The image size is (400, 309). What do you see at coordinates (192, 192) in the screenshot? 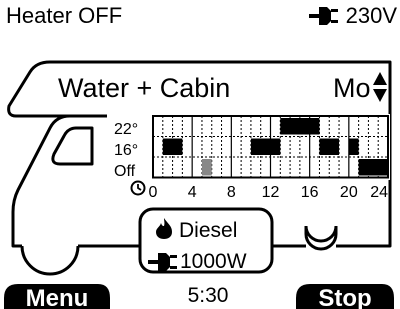
I see `hour-tick-label: 4` at bounding box center [192, 192].